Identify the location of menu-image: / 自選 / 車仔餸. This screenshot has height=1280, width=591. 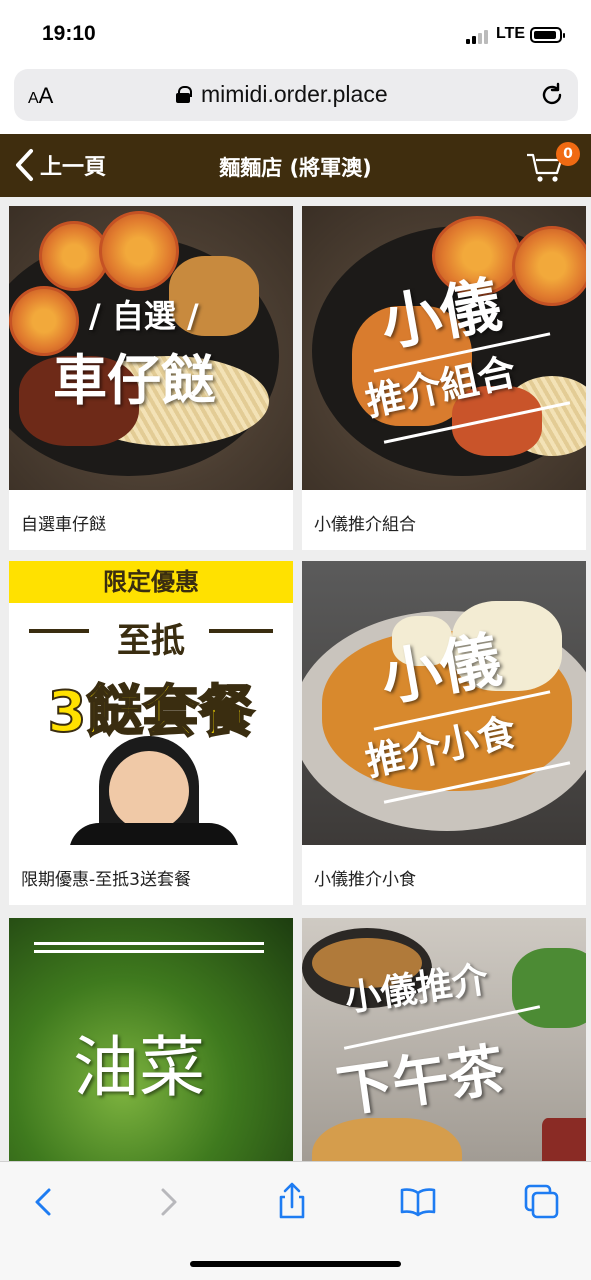
(151, 348).